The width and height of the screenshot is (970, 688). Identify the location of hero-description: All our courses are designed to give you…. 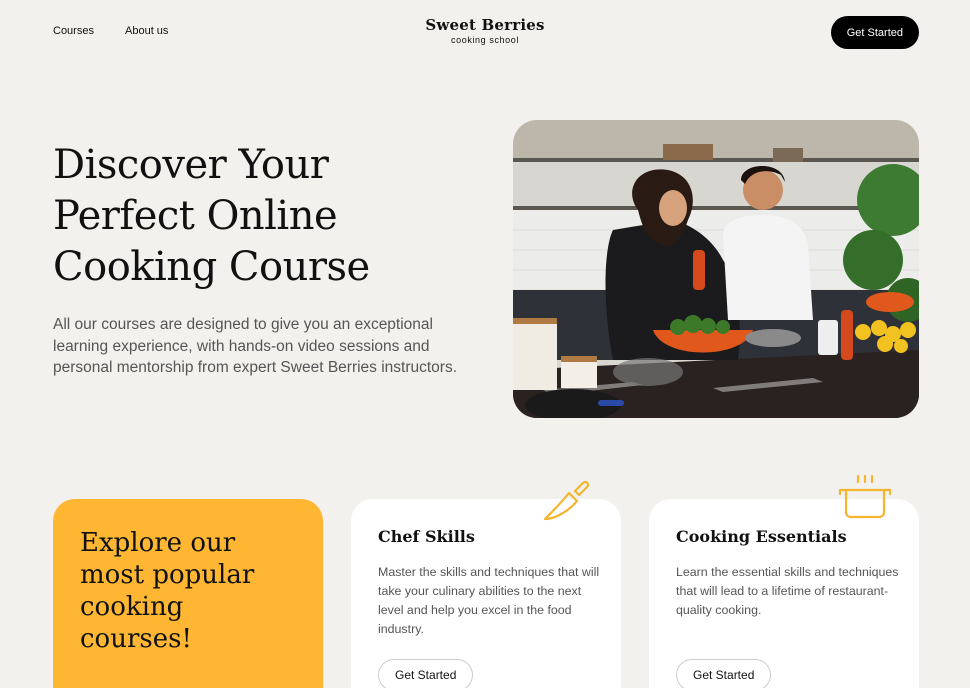
(255, 346).